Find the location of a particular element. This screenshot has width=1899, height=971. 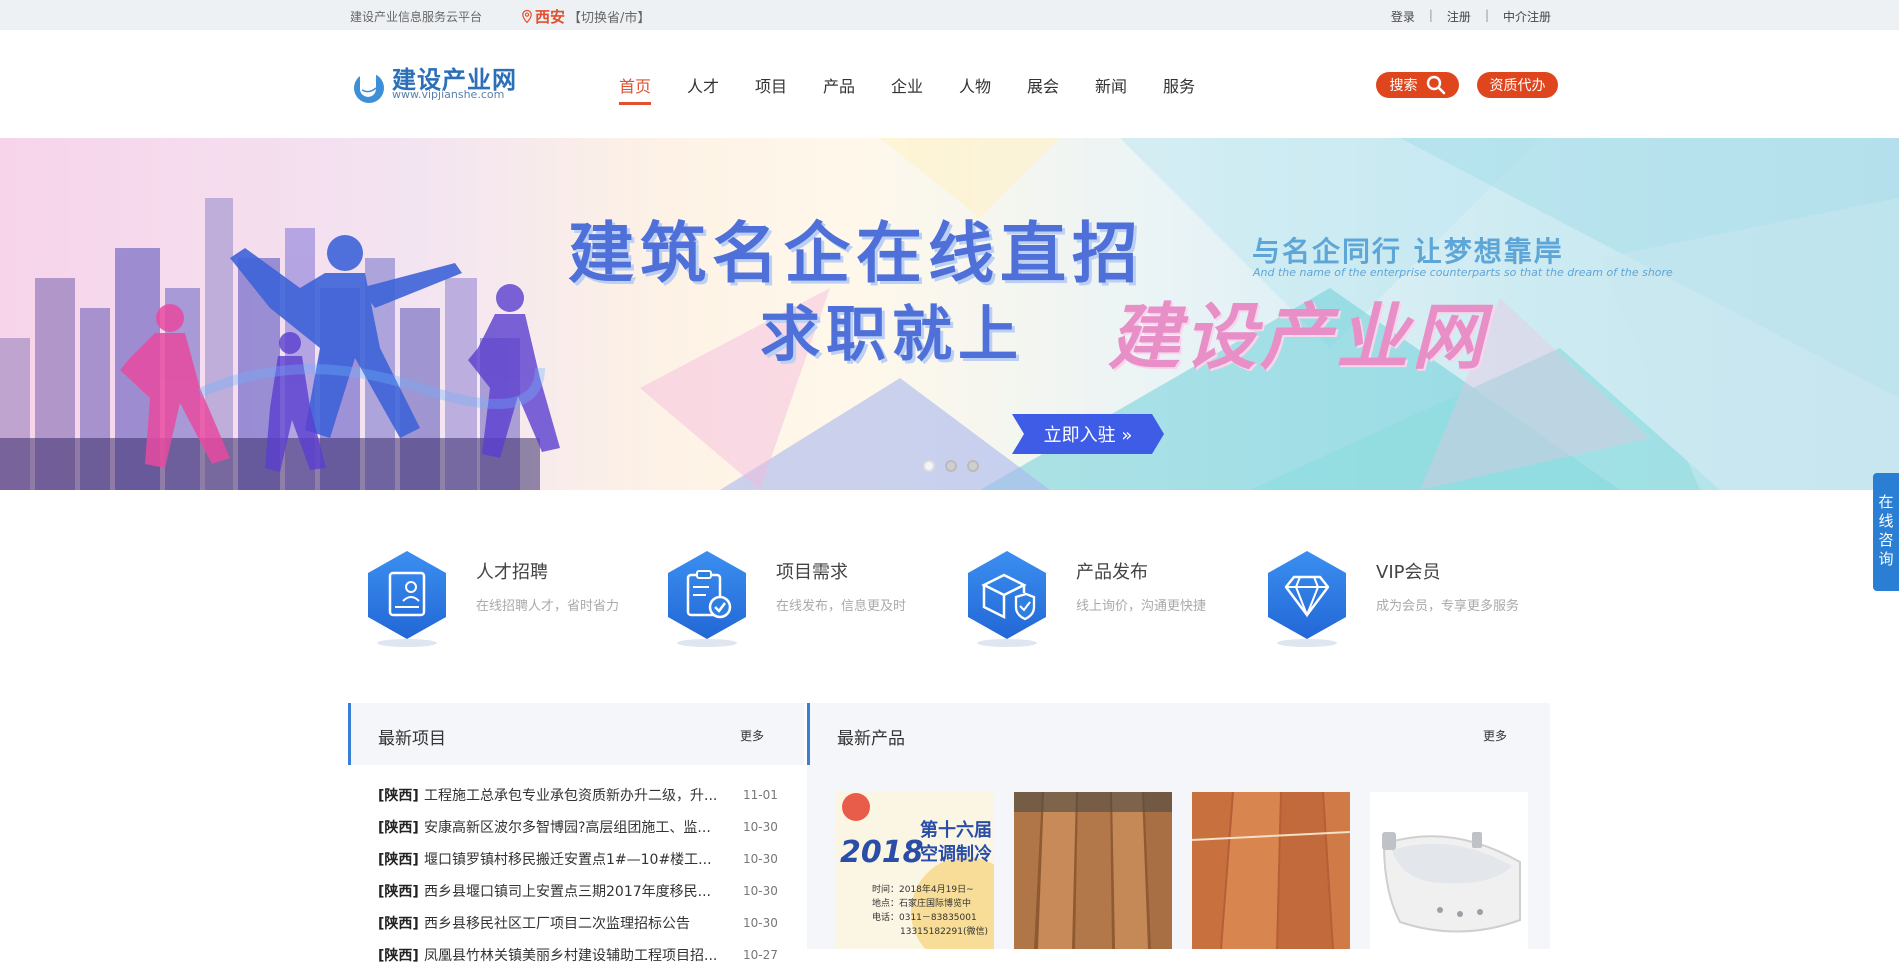

account-links: 登录 | 注册 | 中介注册 is located at coordinates (1471, 16).